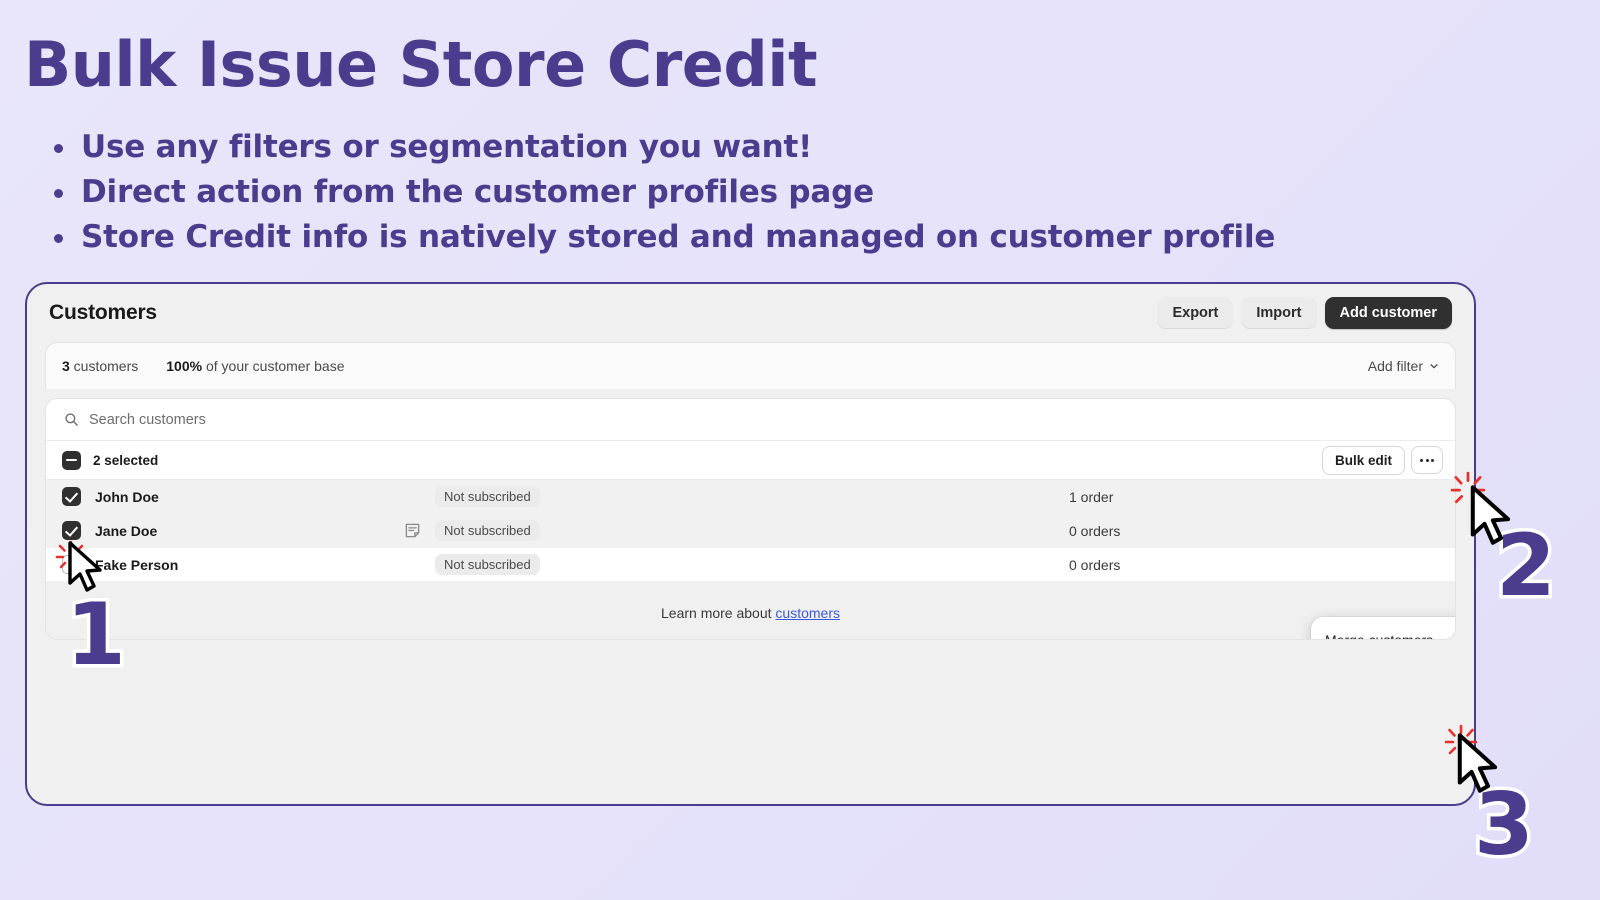 The width and height of the screenshot is (1600, 900). I want to click on note-icon-slot, so click(412, 530).